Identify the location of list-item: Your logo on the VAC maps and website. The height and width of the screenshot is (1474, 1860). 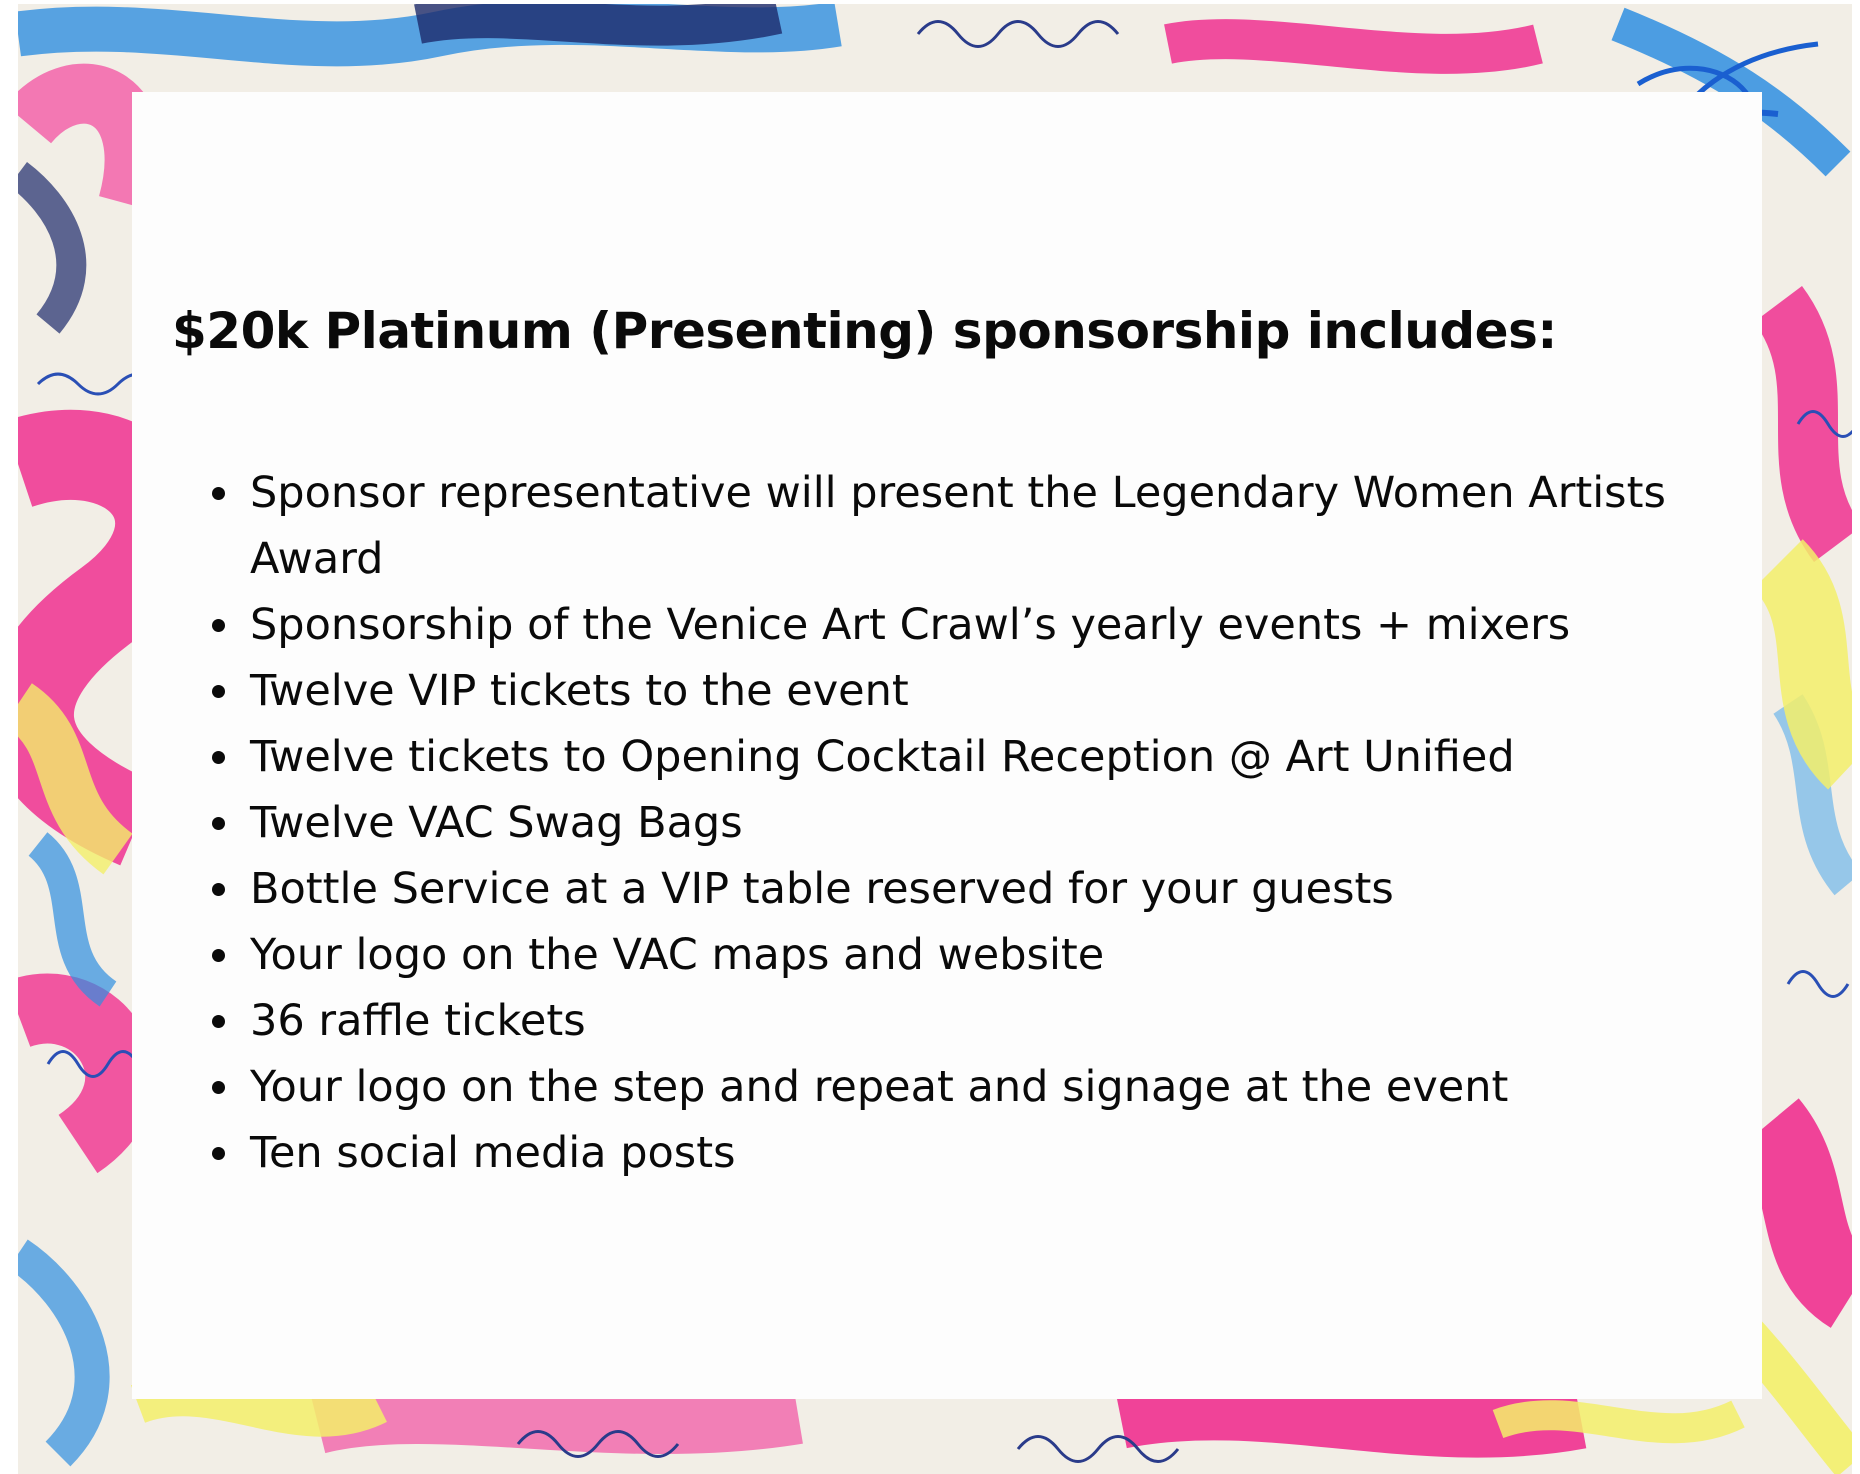
(971, 955).